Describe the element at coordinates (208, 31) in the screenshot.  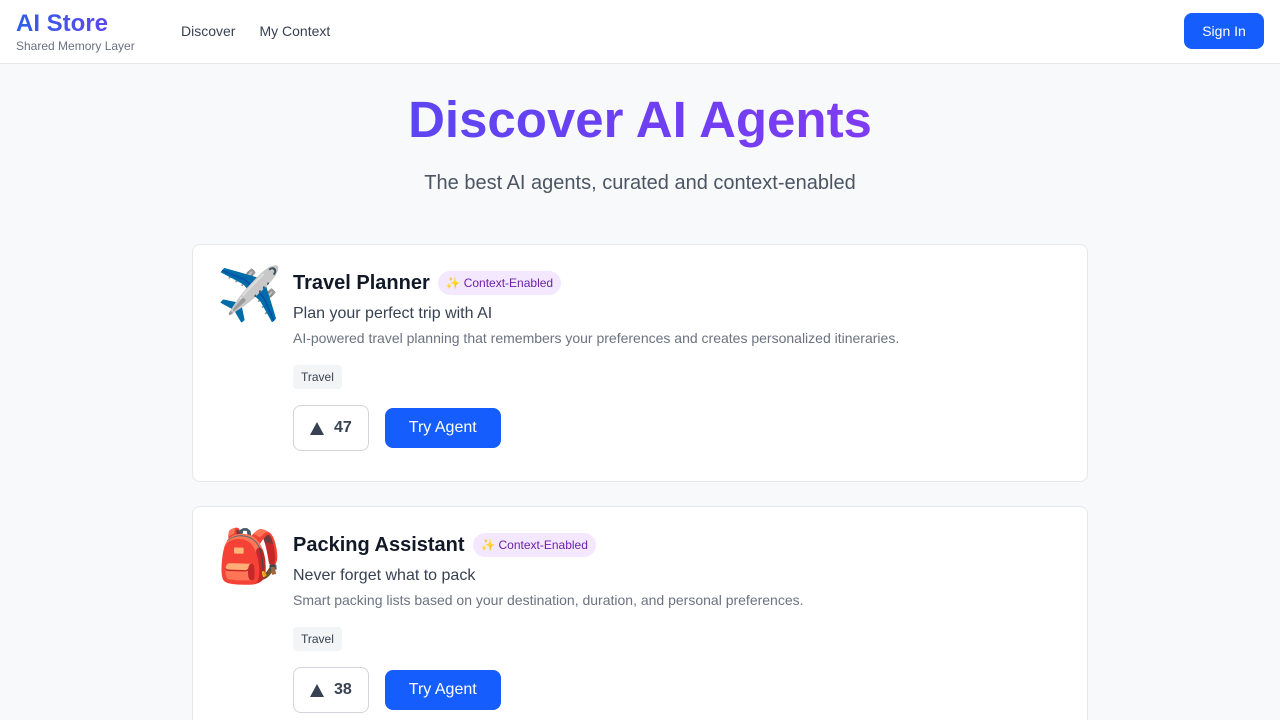
I see `nav-link-discover: Discover` at that location.